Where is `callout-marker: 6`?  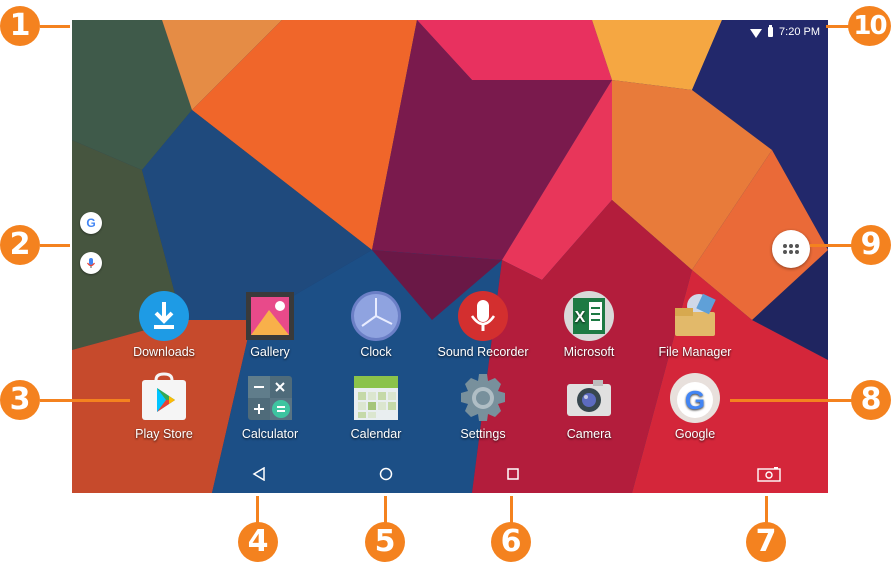
callout-marker: 6 is located at coordinates (511, 542).